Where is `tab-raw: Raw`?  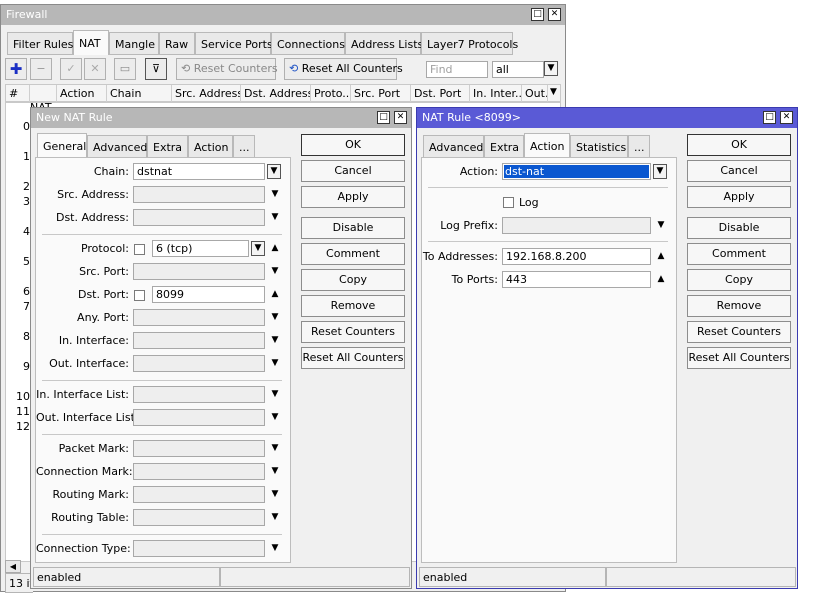 tab-raw: Raw is located at coordinates (177, 43).